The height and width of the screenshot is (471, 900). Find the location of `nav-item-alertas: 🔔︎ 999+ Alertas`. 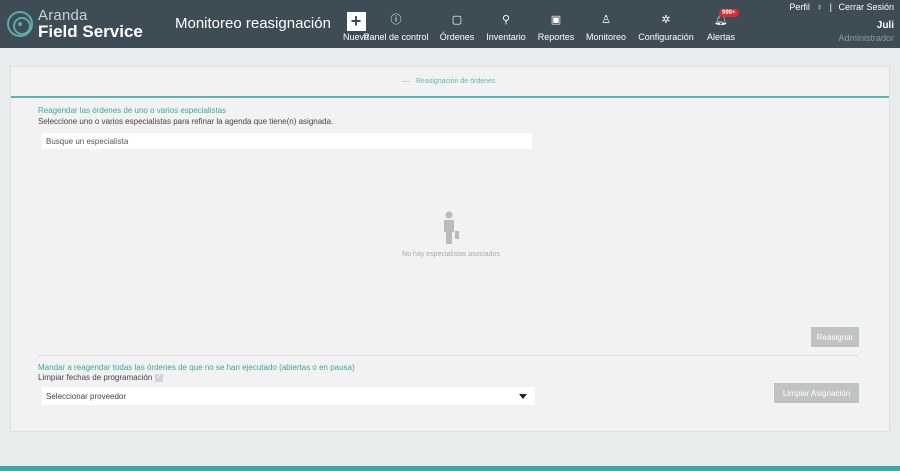

nav-item-alertas: 🔔︎ 999+ Alertas is located at coordinates (721, 24).